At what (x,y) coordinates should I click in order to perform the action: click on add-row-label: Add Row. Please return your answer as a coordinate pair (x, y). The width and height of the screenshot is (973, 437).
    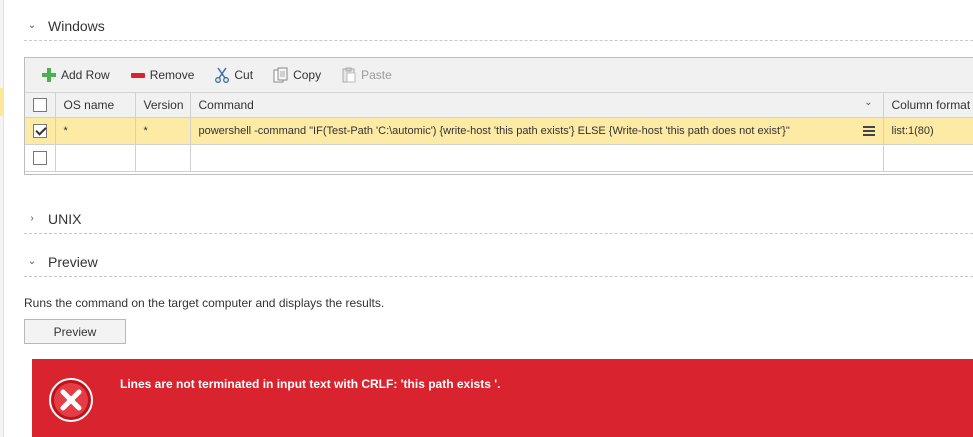
    Looking at the image, I should click on (85, 75).